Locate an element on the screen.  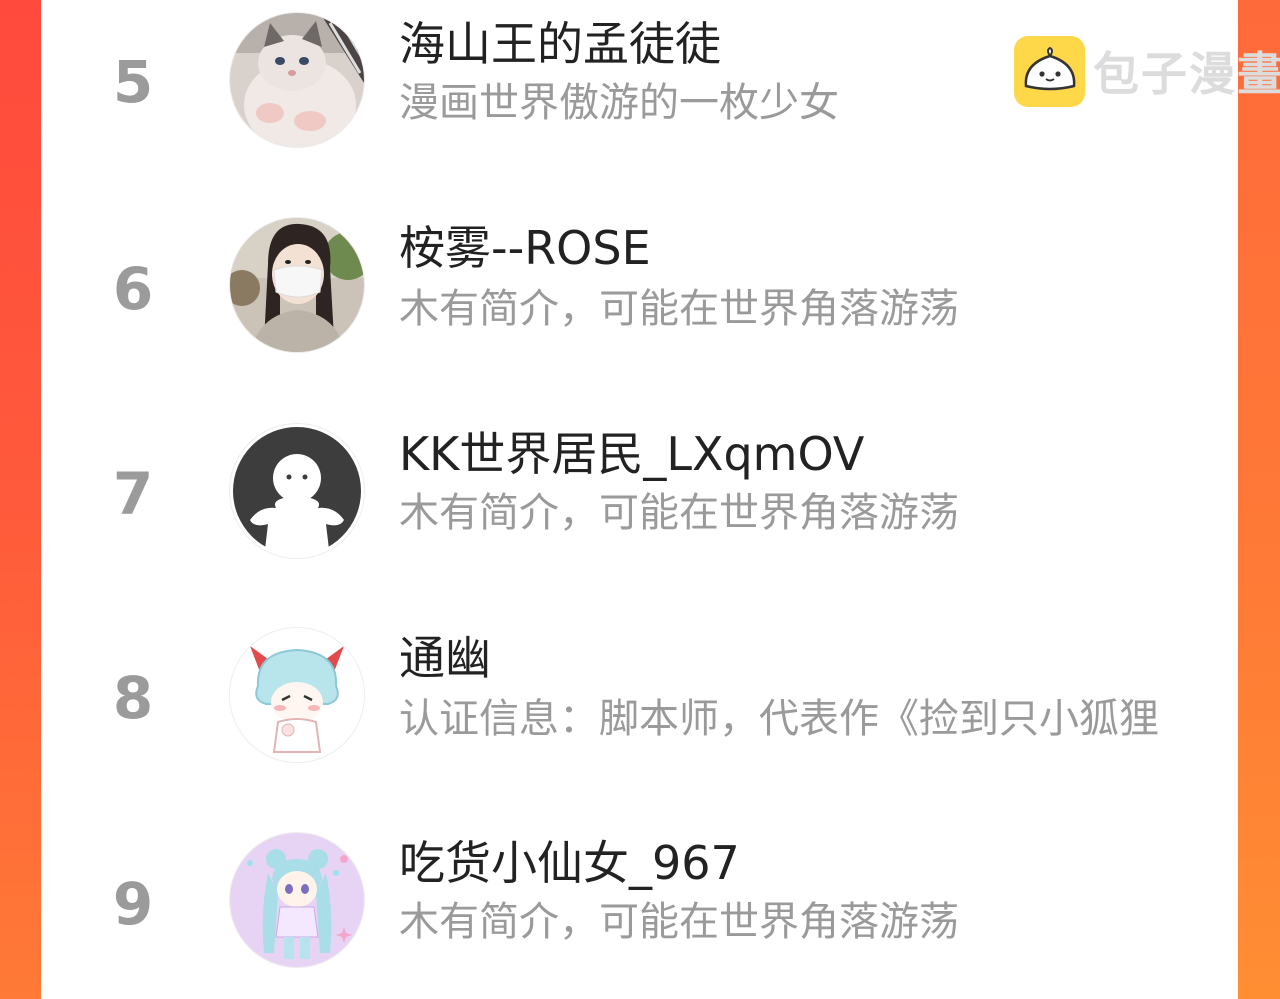
user-name: KK世界居民_LXqmOV is located at coordinates (631, 454).